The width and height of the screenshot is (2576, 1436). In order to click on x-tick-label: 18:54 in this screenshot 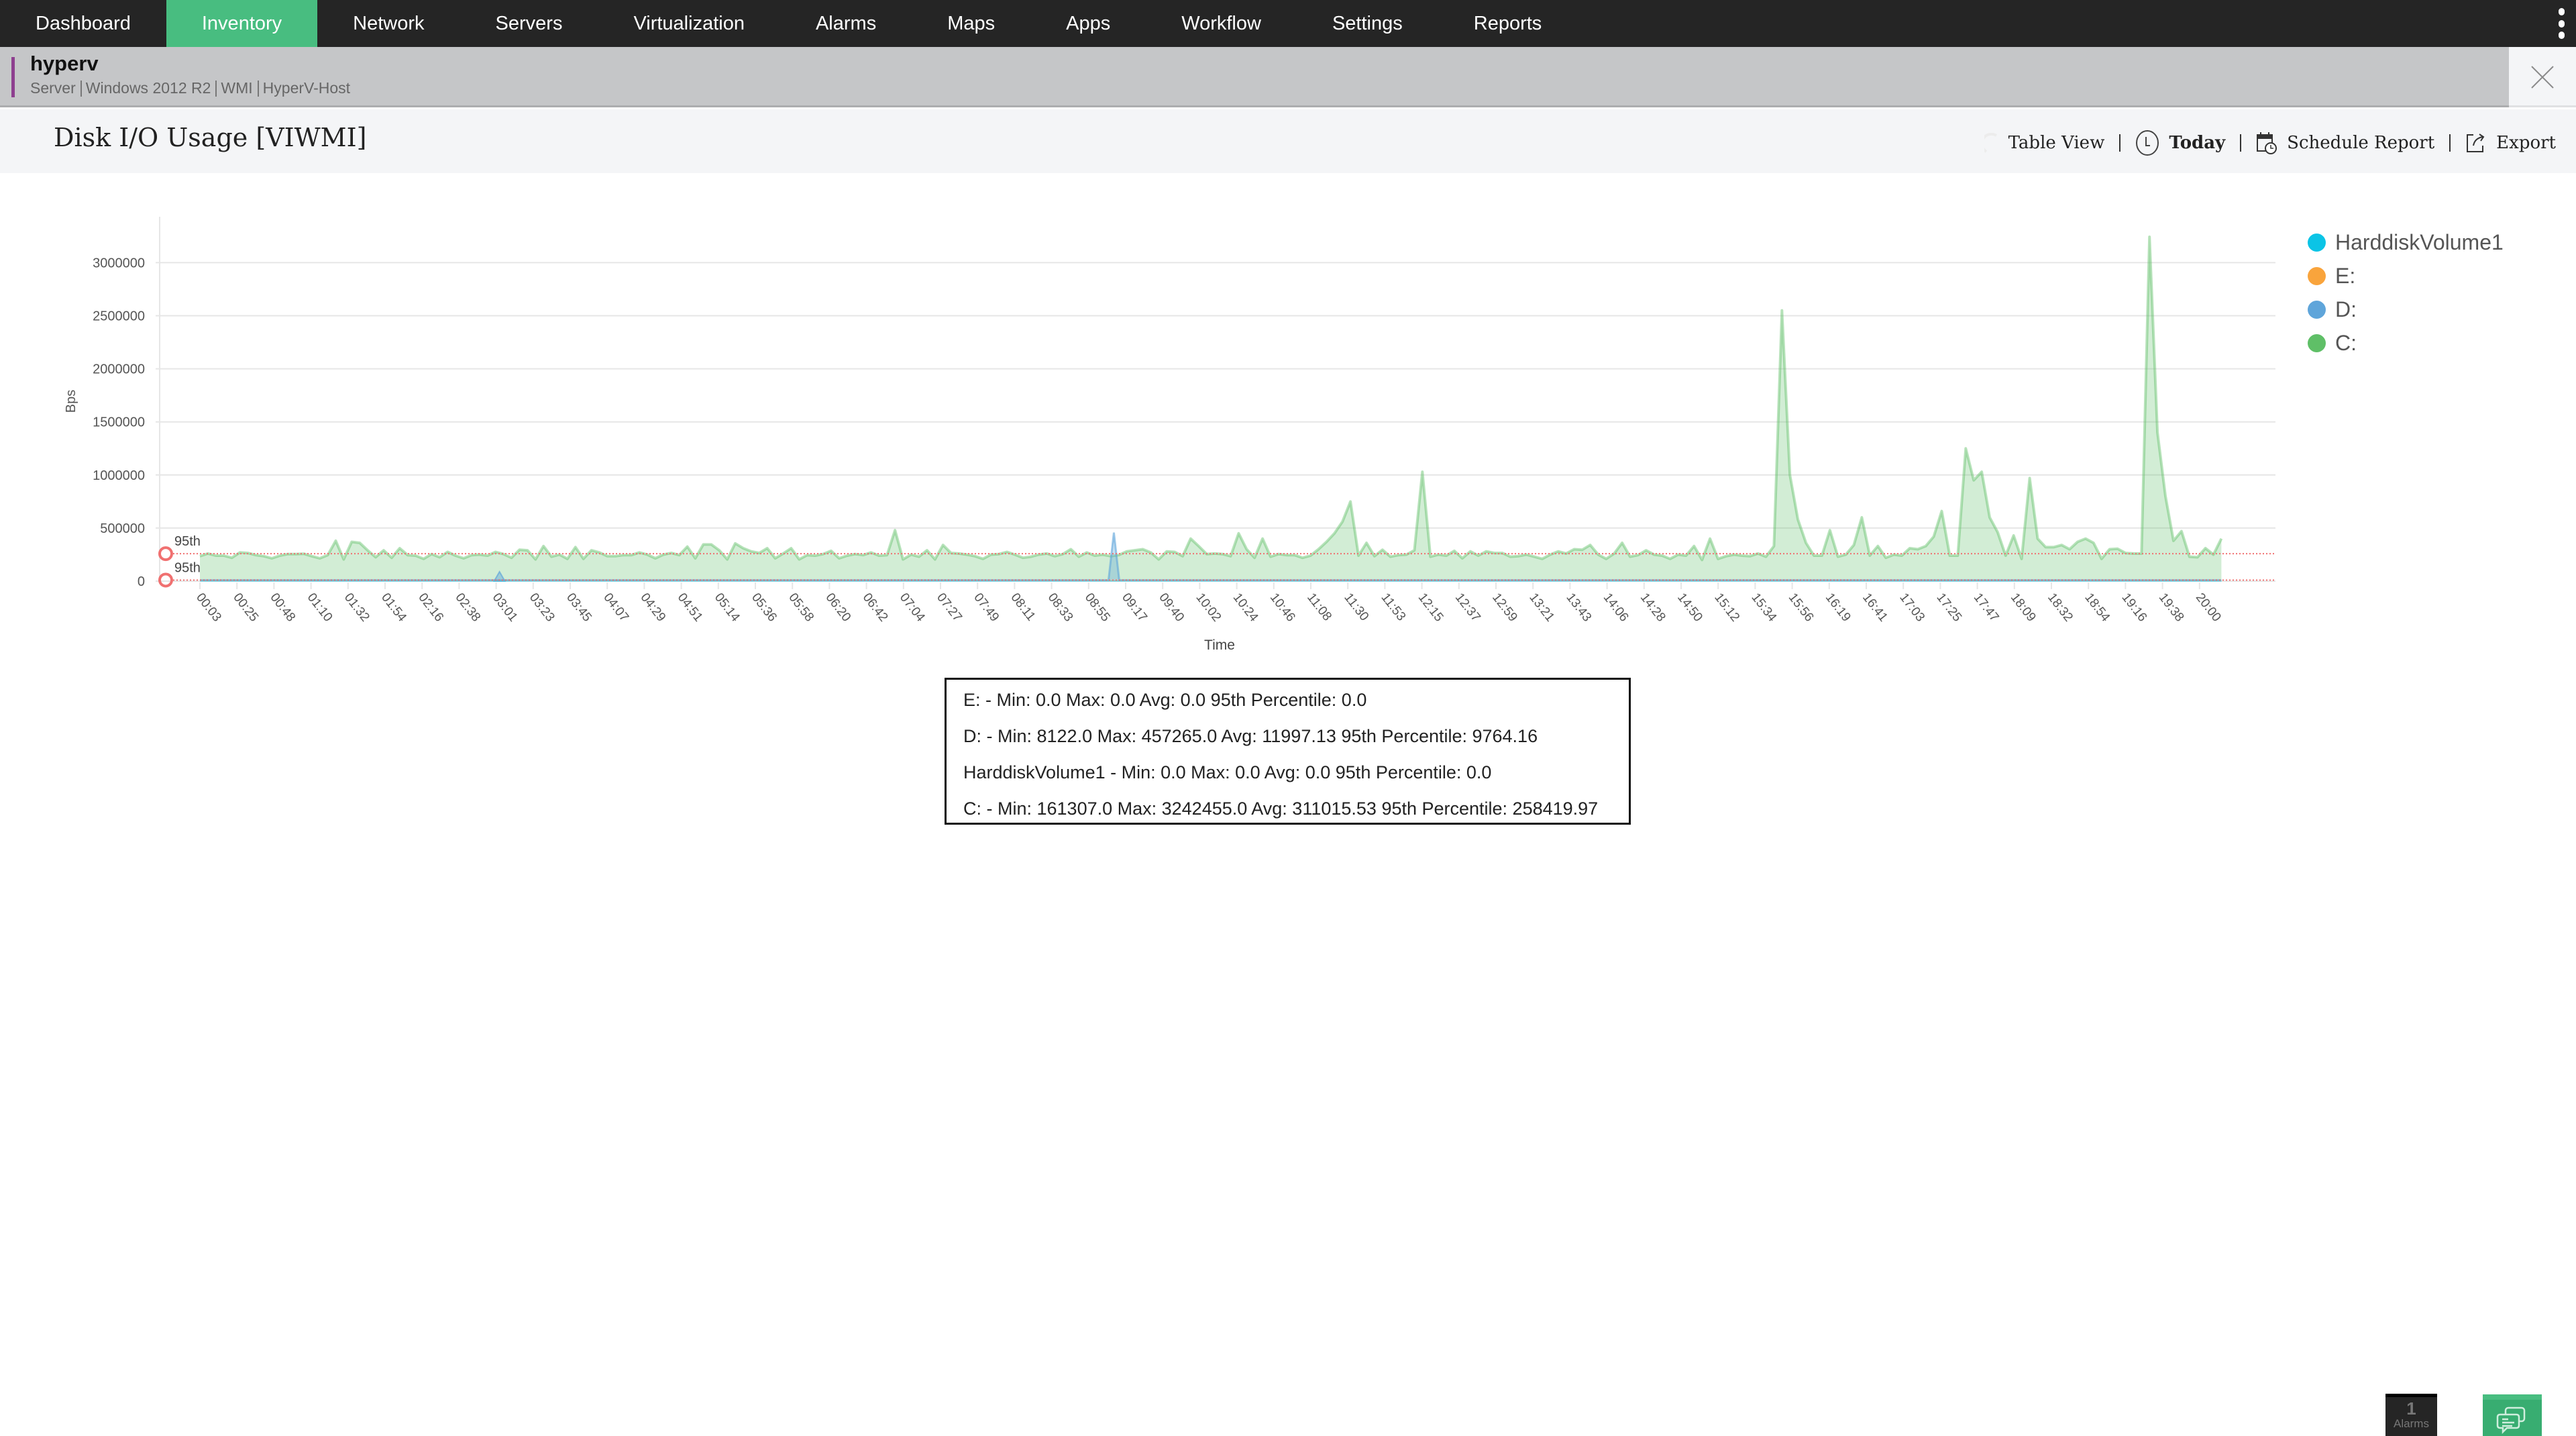, I will do `click(2097, 608)`.